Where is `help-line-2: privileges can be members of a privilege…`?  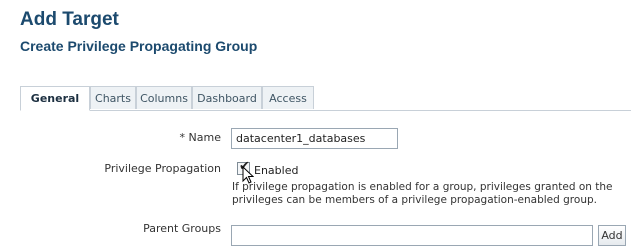 help-line-2: privileges can be members of a privilege… is located at coordinates (414, 200).